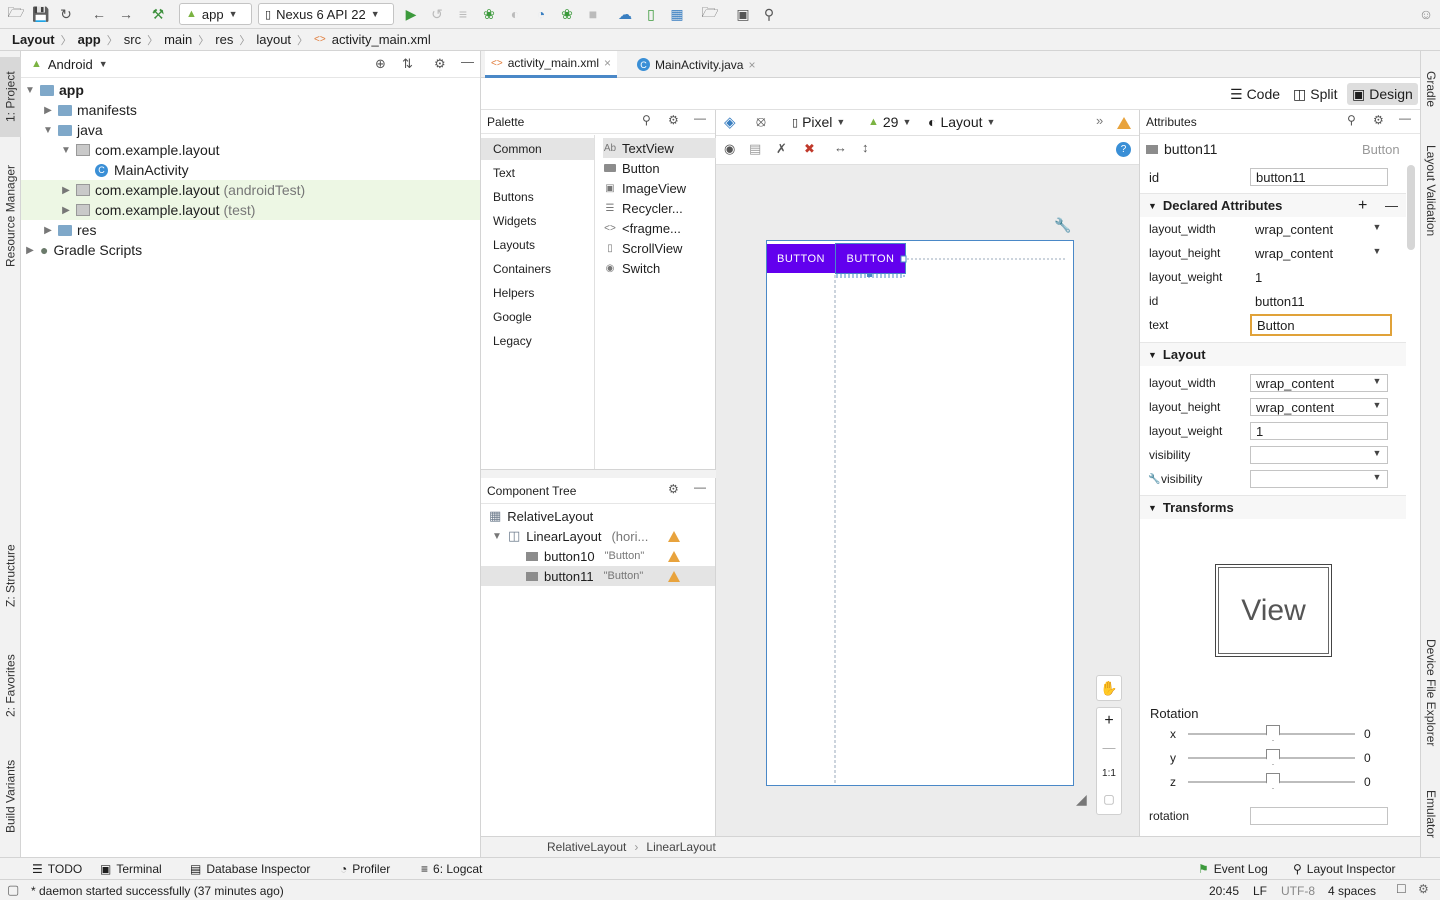  What do you see at coordinates (250, 210) in the screenshot?
I see `tree-item-test-package: ▶ com.example.layout (test)` at bounding box center [250, 210].